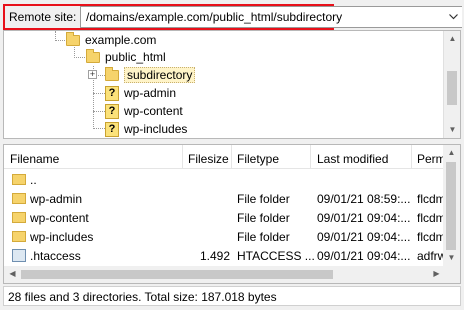  What do you see at coordinates (34, 159) in the screenshot?
I see `column-filename: Filename` at bounding box center [34, 159].